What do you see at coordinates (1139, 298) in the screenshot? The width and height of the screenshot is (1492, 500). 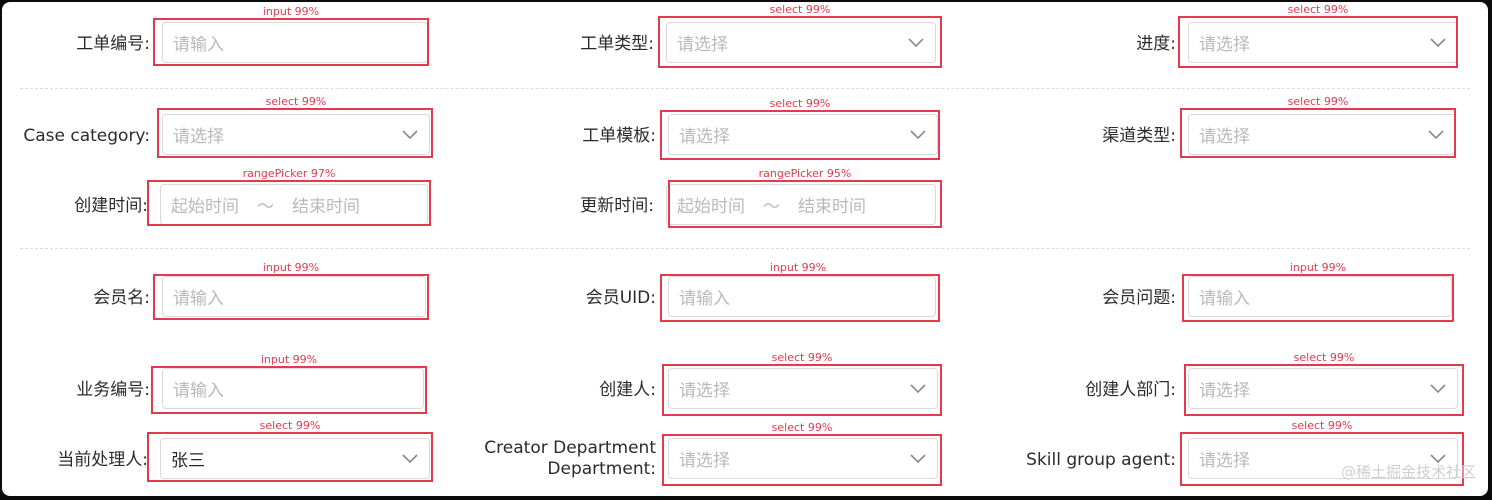 I see `member-issue-label: 会员问题:` at bounding box center [1139, 298].